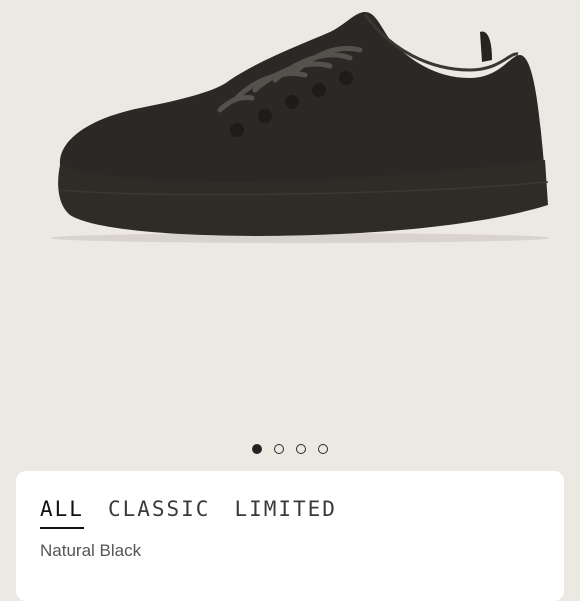 This screenshot has width=580, height=601. Describe the element at coordinates (290, 449) in the screenshot. I see `image-pagination` at that location.